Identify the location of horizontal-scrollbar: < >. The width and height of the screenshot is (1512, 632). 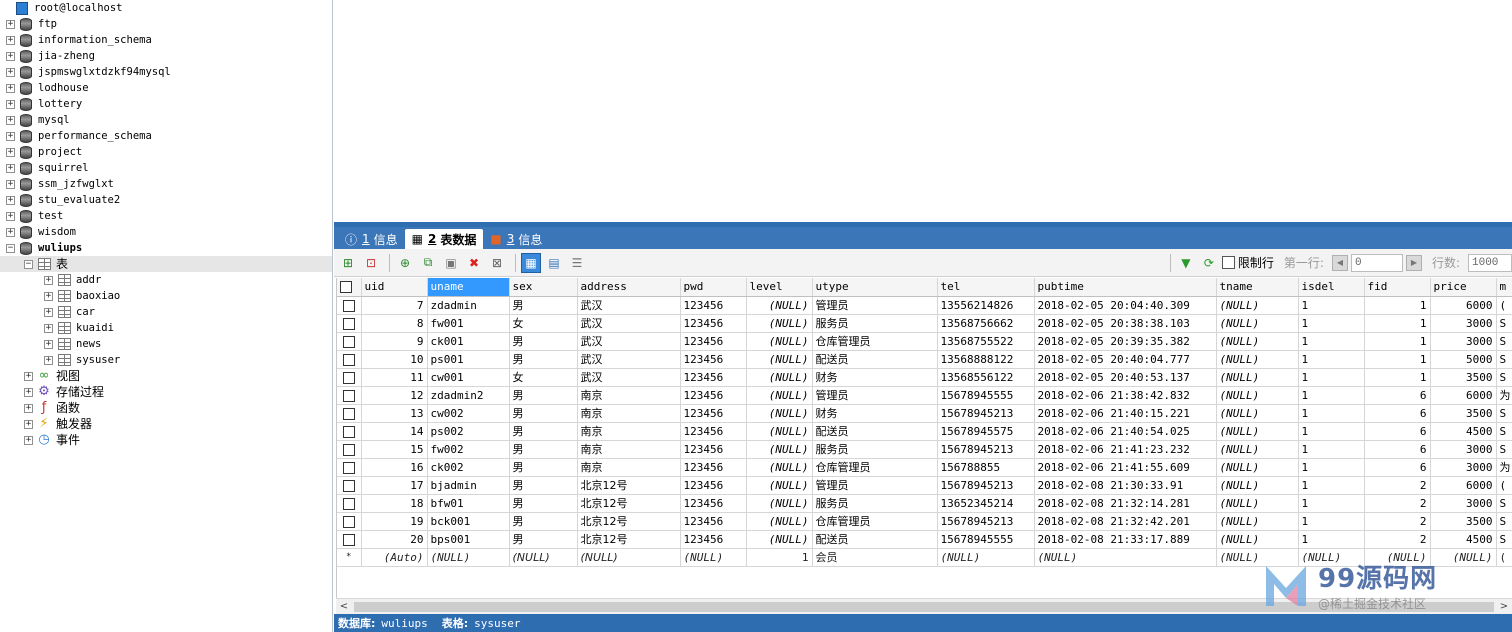
(924, 606).